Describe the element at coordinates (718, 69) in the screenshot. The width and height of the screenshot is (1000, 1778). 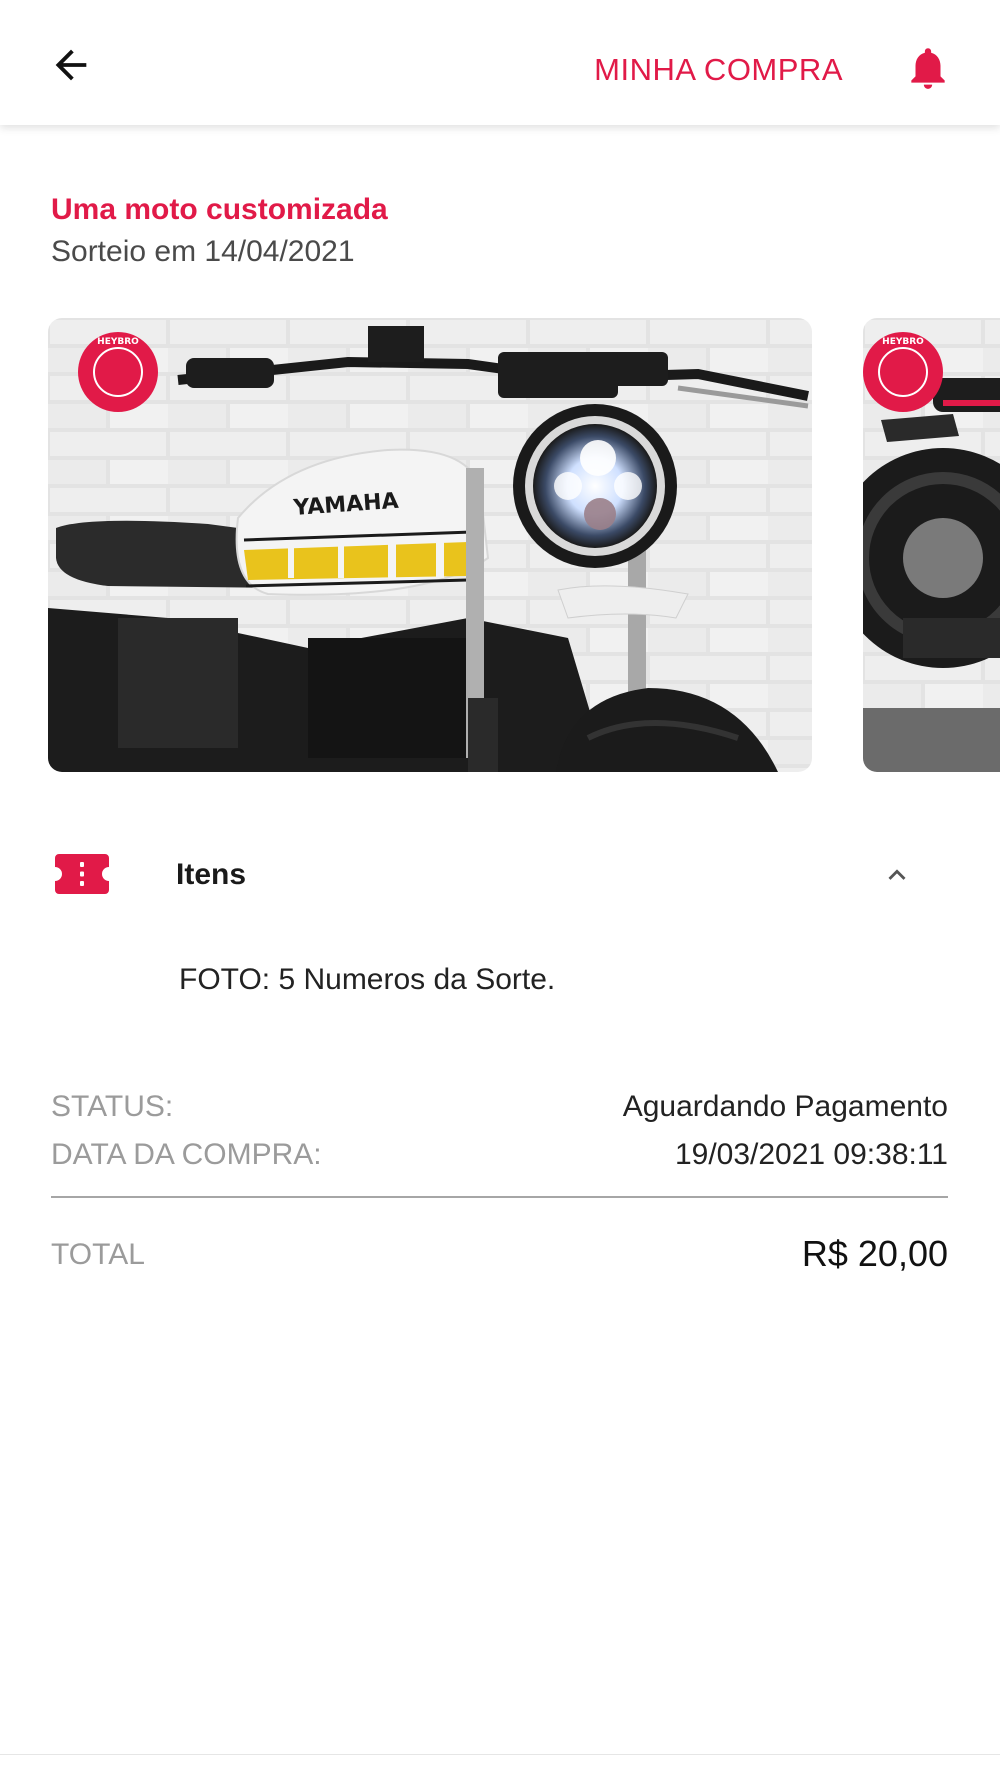
I see `page-title: MINHA COMPRA` at that location.